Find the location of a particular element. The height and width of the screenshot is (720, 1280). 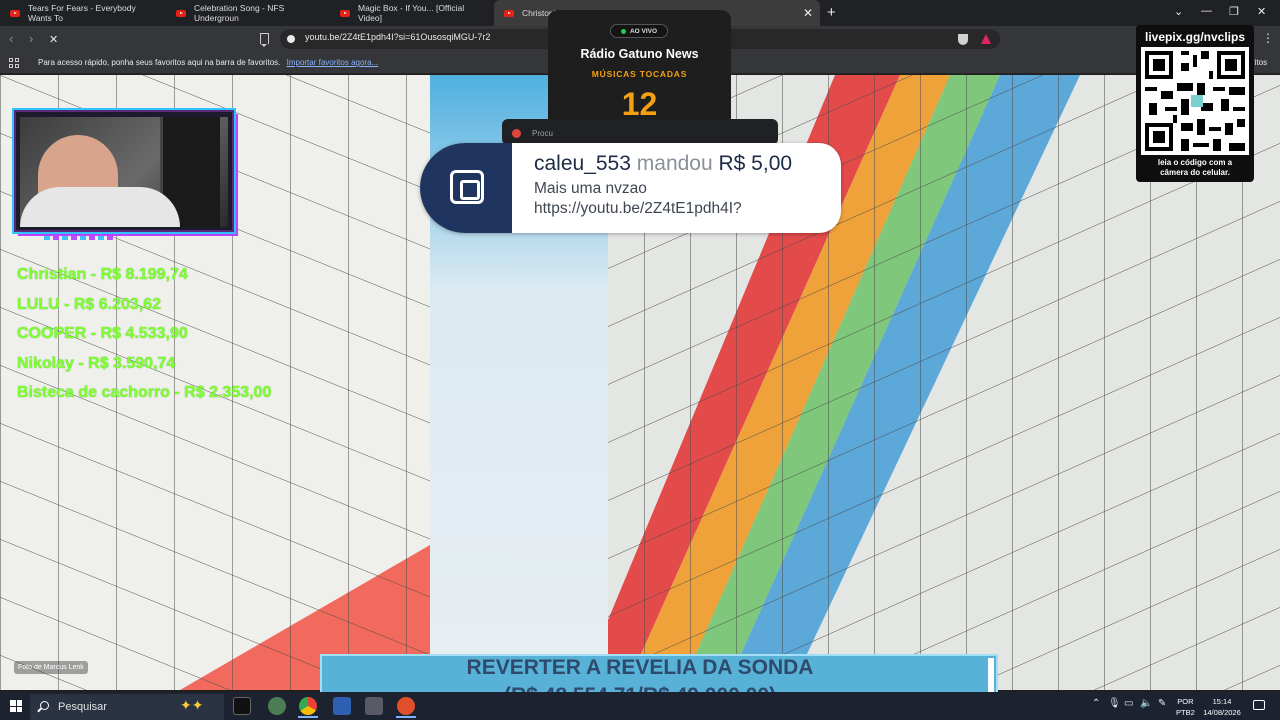

qr-caption: leia o código com a câmera do celular. is located at coordinates (1195, 168).